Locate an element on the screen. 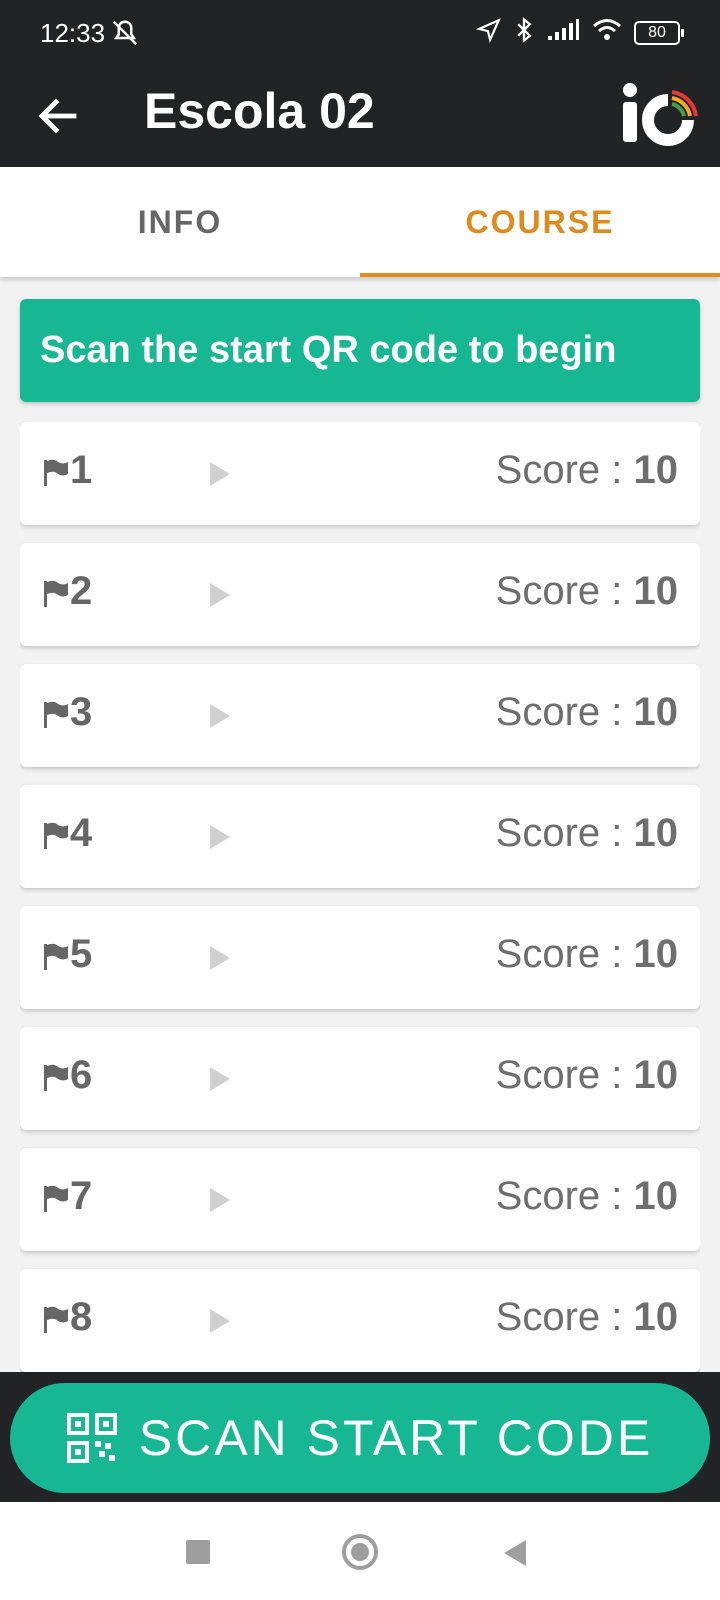  notifications-off-icon is located at coordinates (125, 35).